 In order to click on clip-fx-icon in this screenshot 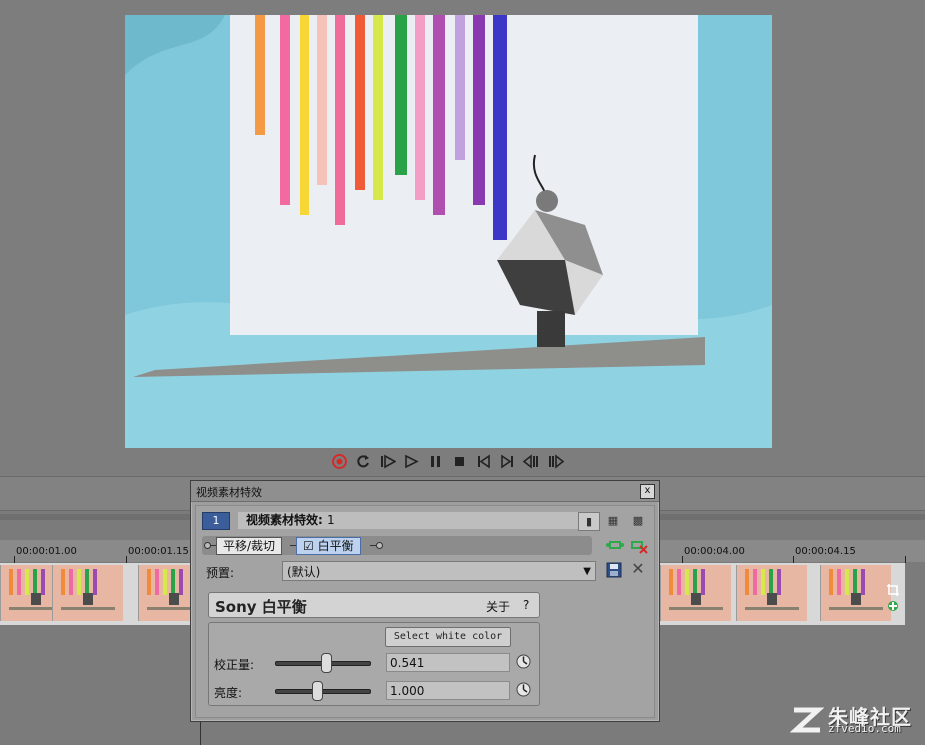, I will do `click(893, 607)`.